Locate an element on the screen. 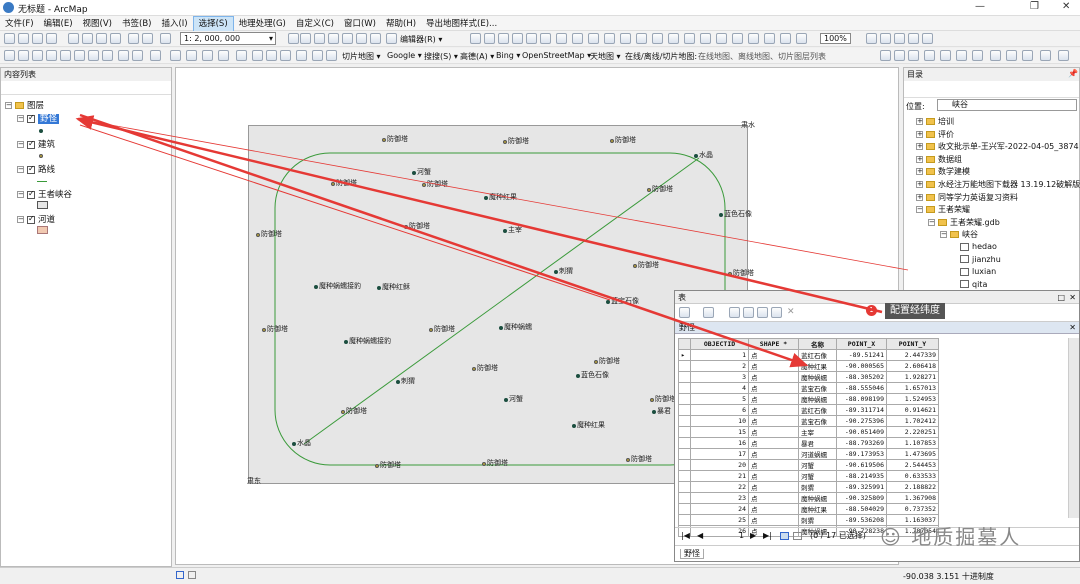  osm-menu: OpenStreetMap ▾ is located at coordinates (556, 55).